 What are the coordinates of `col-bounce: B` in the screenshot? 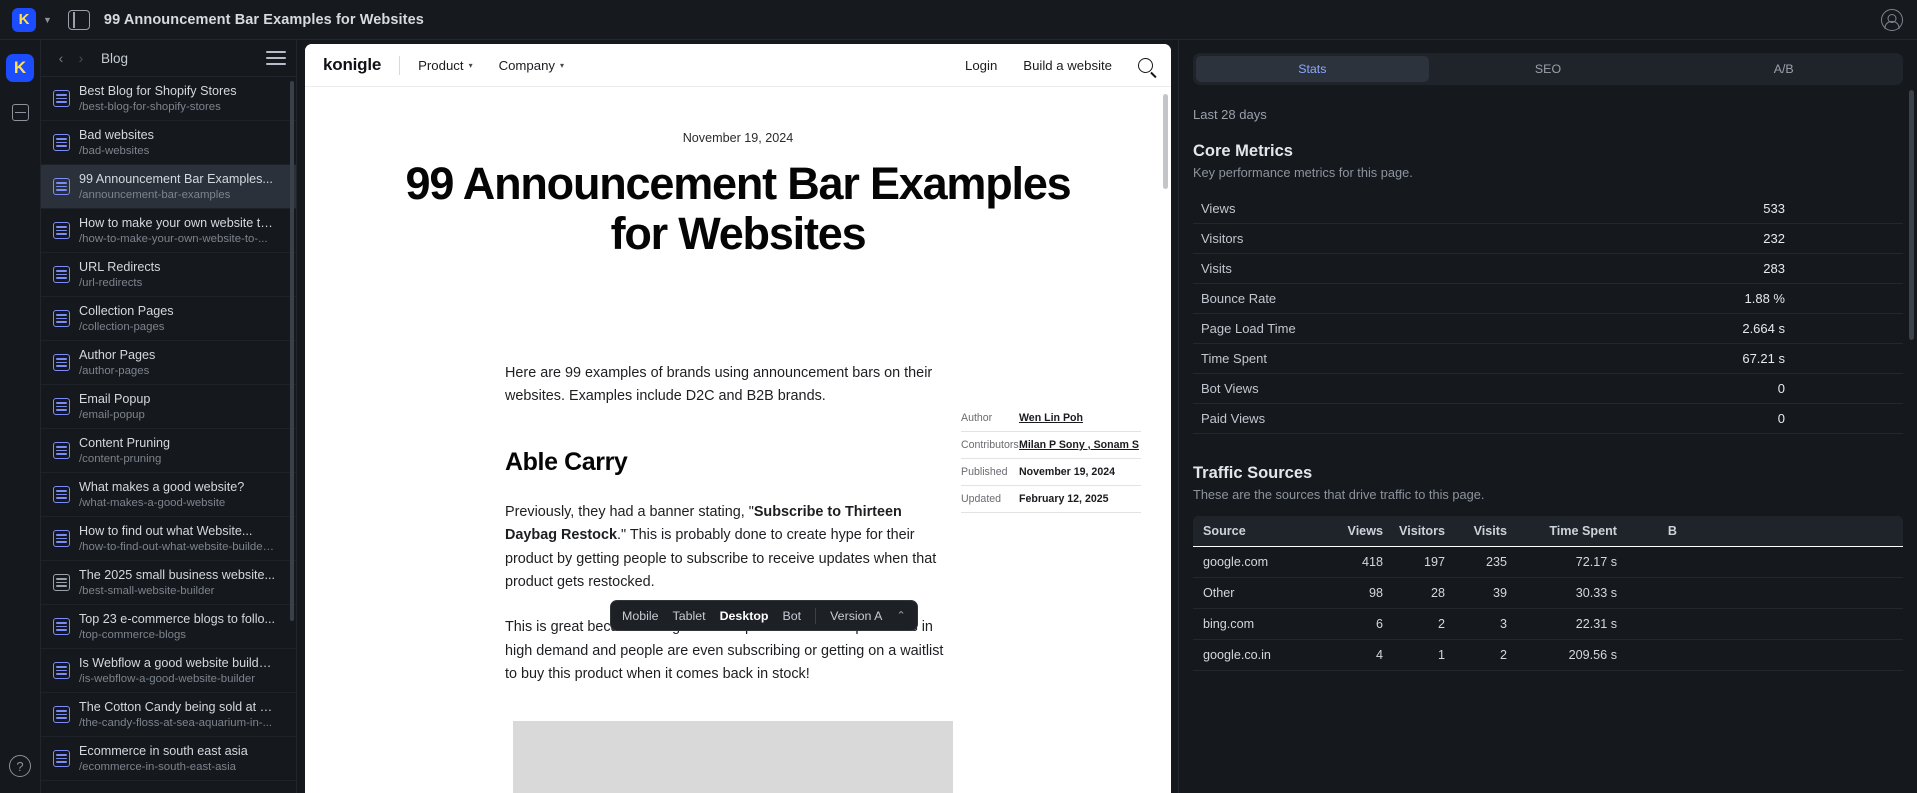 It's located at (1647, 531).